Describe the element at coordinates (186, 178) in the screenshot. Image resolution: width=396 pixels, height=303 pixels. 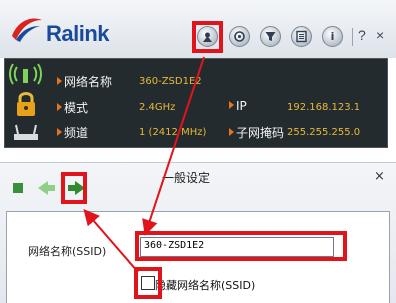
I see `settings-title: 一般设定` at that location.